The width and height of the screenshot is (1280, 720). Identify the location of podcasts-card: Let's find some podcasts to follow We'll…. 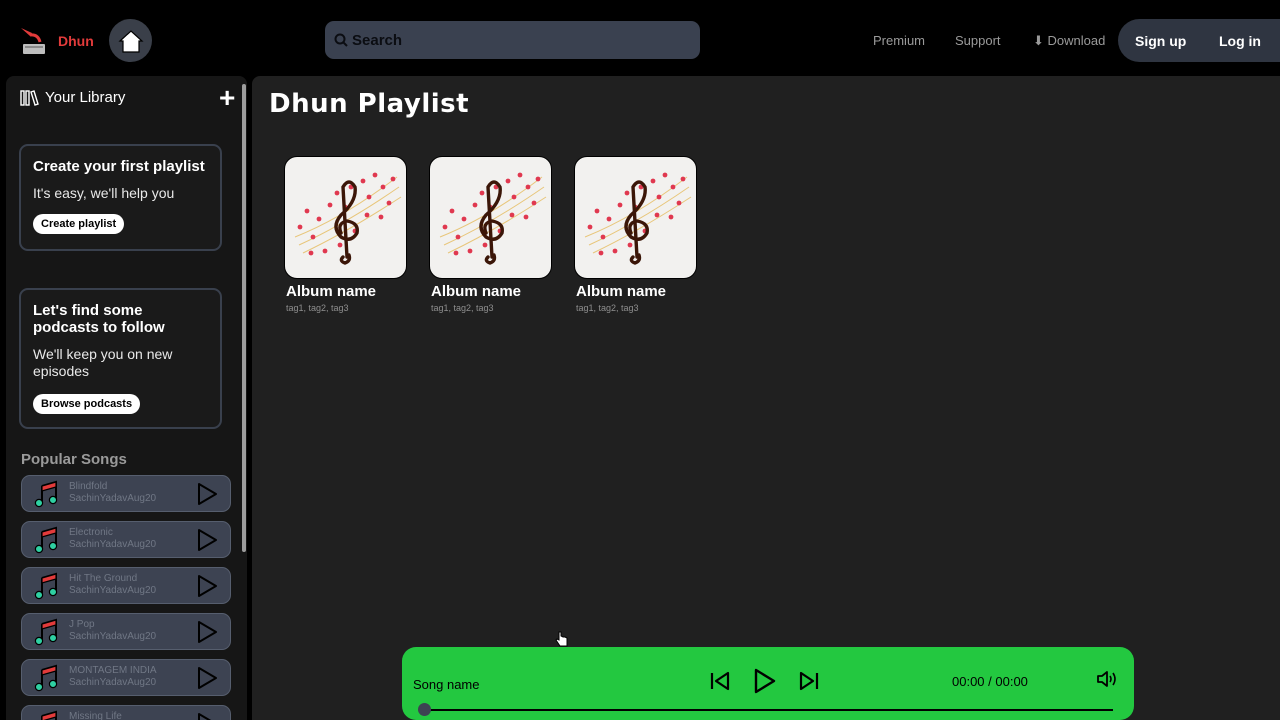
(120, 358).